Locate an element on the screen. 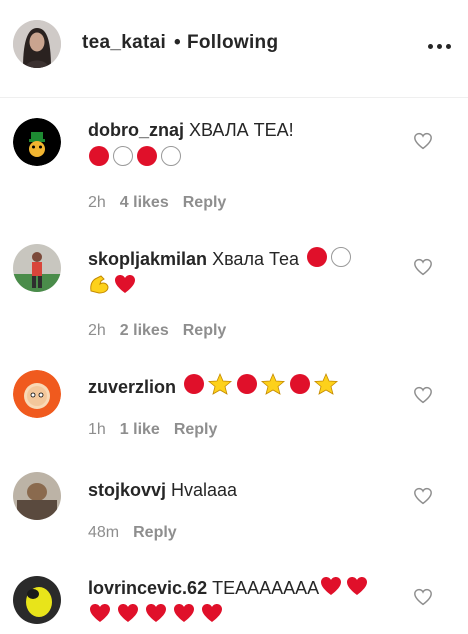 The height and width of the screenshot is (634, 468). comment-item: lovrincevic.62 TEAAAAAAA is located at coordinates (234, 599).